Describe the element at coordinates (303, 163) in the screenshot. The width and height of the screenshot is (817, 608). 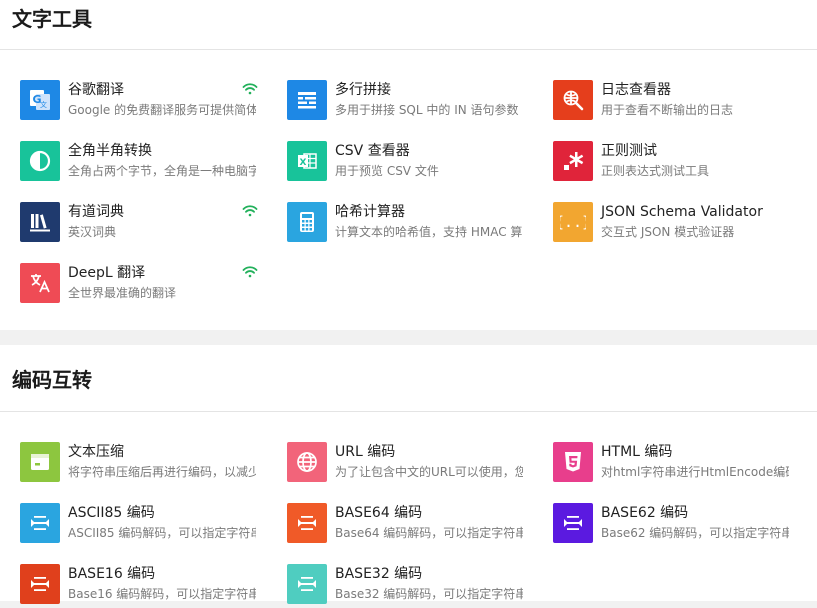
I see `svg-text: X` at that location.